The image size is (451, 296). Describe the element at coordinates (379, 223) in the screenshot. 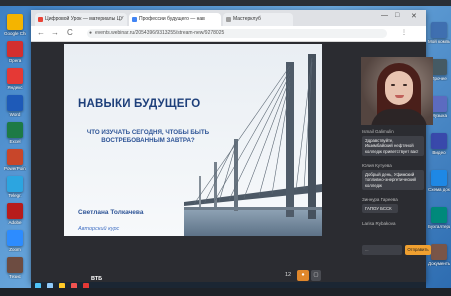

I see `chat-author: Larisa Rybakova` at that location.